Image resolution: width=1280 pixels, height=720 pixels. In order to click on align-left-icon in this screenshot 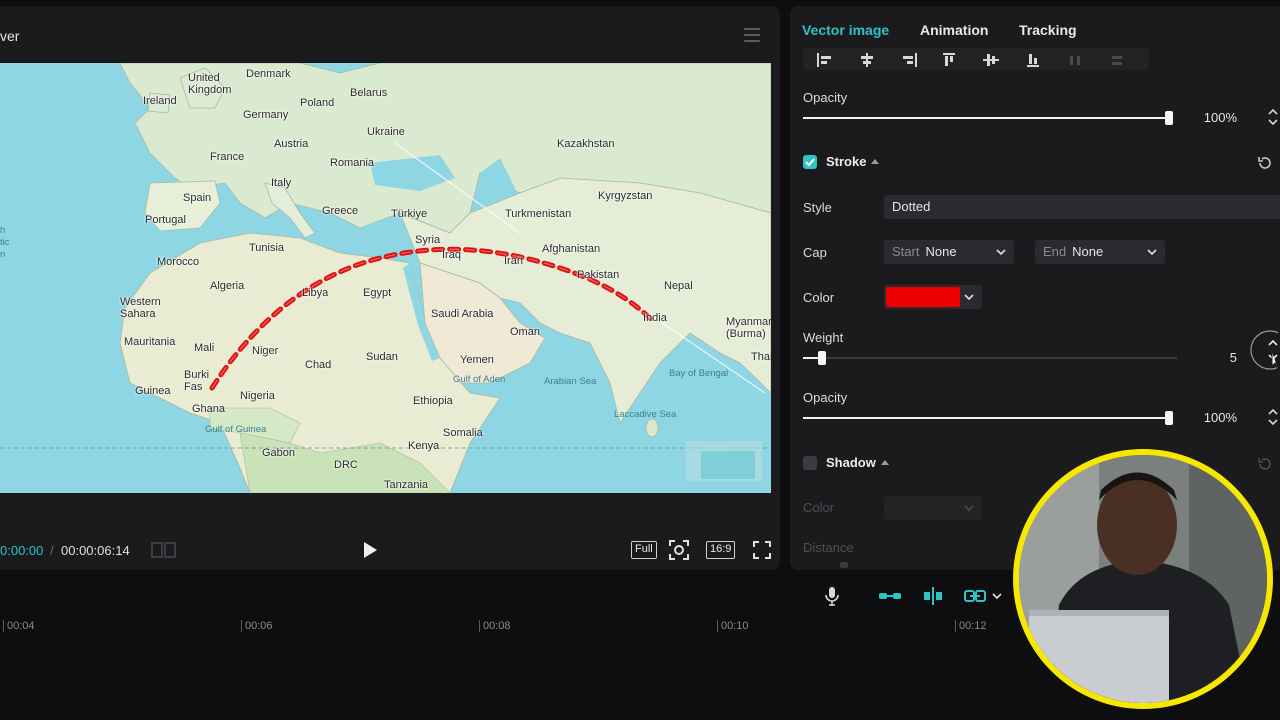, I will do `click(825, 60)`.